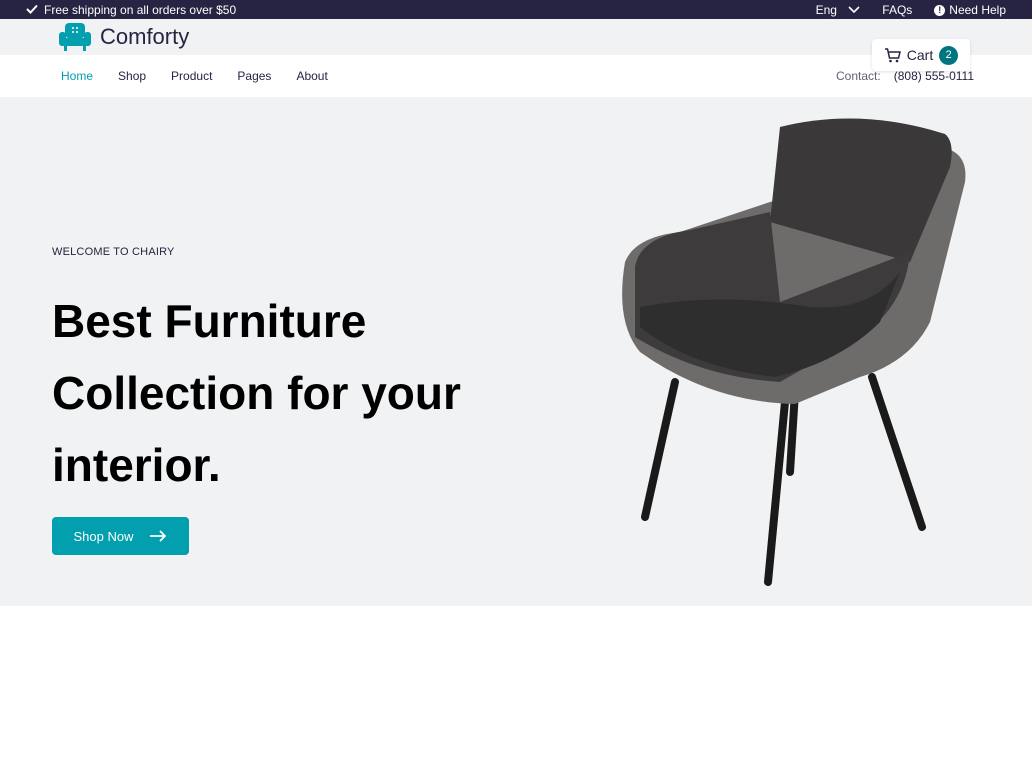  Describe the element at coordinates (940, 10) in the screenshot. I see `info-icon: !` at that location.